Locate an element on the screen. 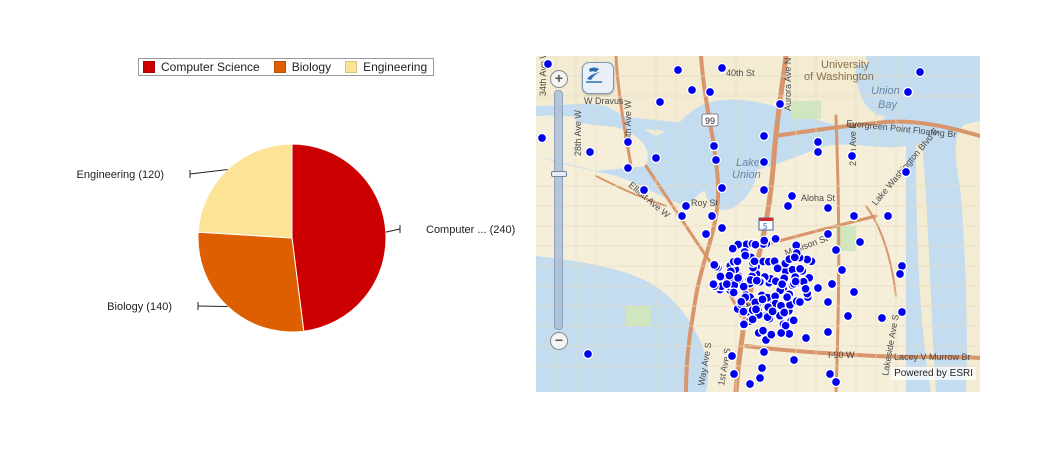  esri-globe-icon is located at coordinates (598, 78).